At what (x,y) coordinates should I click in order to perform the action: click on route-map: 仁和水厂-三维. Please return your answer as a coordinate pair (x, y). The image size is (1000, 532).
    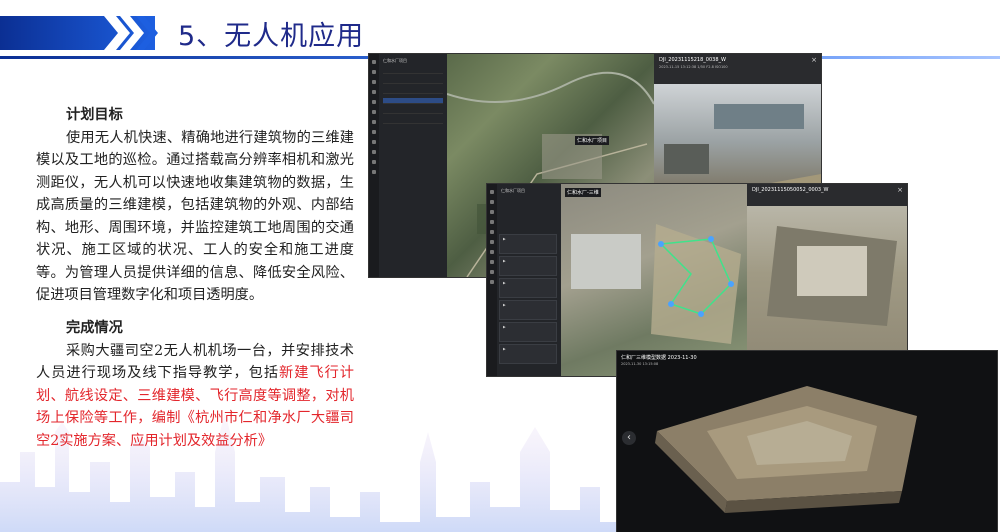
    Looking at the image, I should click on (654, 280).